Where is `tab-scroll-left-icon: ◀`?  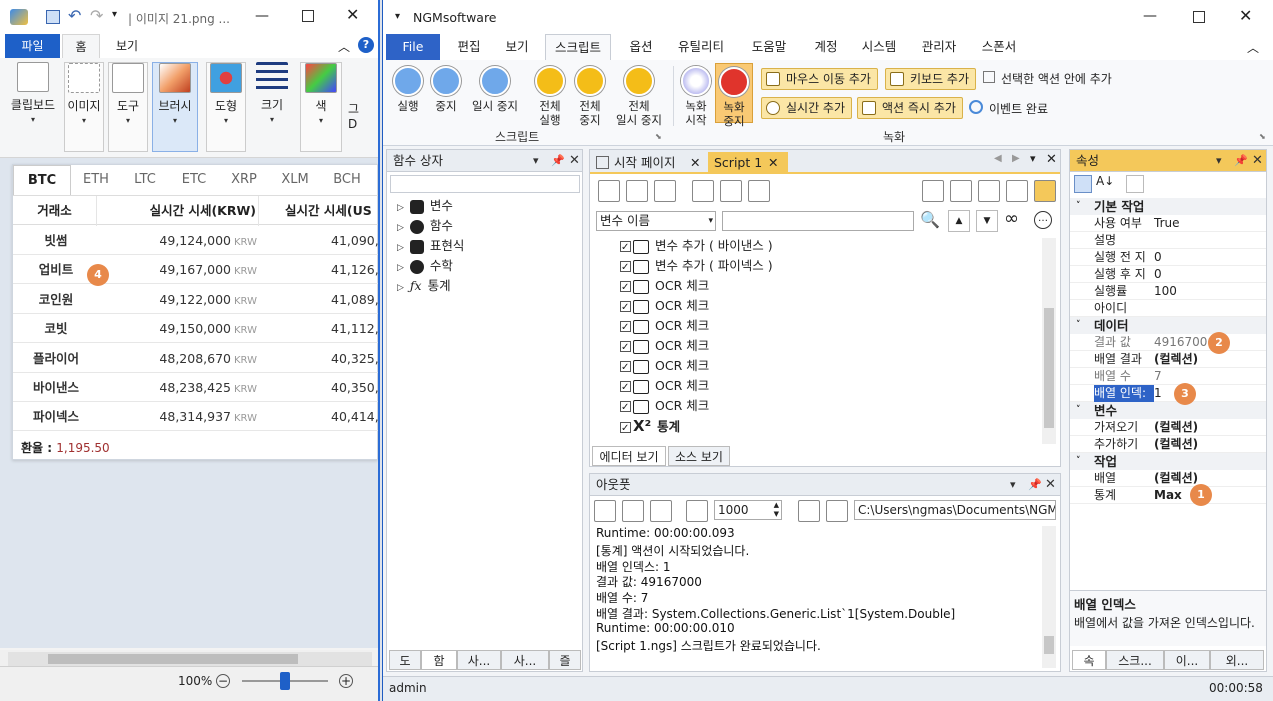 tab-scroll-left-icon: ◀ is located at coordinates (998, 158).